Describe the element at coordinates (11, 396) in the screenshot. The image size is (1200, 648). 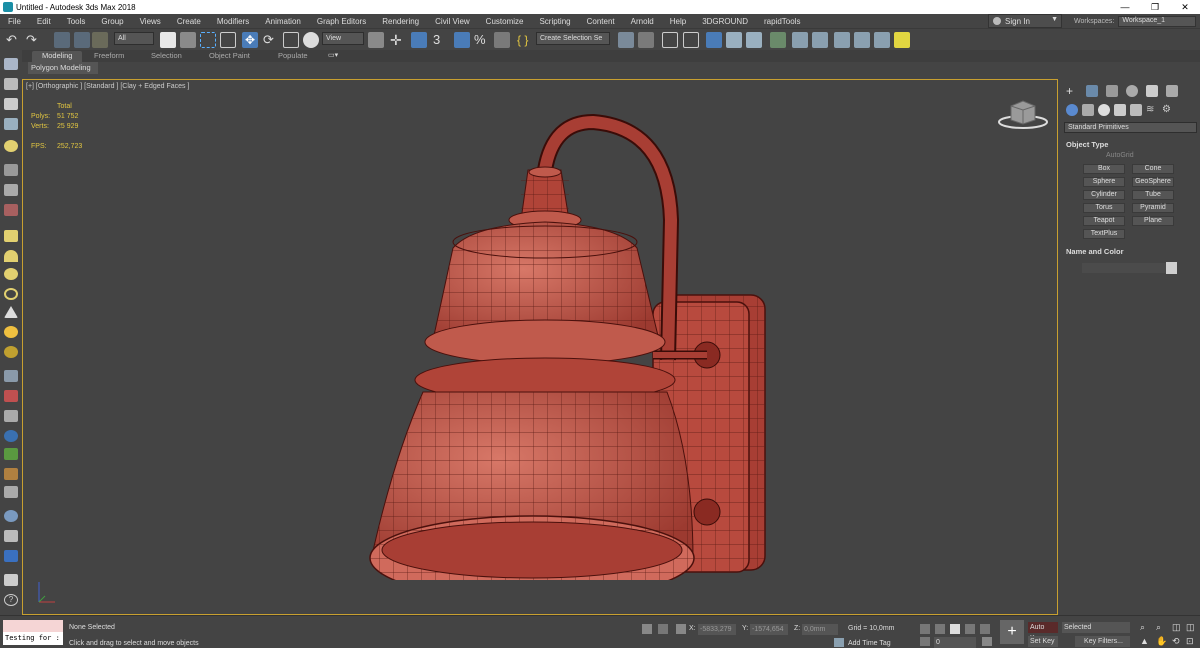
I see `brush-icon` at that location.